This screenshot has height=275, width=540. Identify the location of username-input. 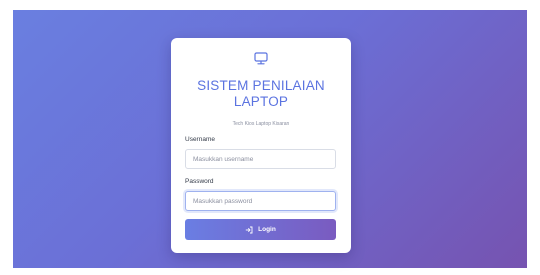
(260, 159).